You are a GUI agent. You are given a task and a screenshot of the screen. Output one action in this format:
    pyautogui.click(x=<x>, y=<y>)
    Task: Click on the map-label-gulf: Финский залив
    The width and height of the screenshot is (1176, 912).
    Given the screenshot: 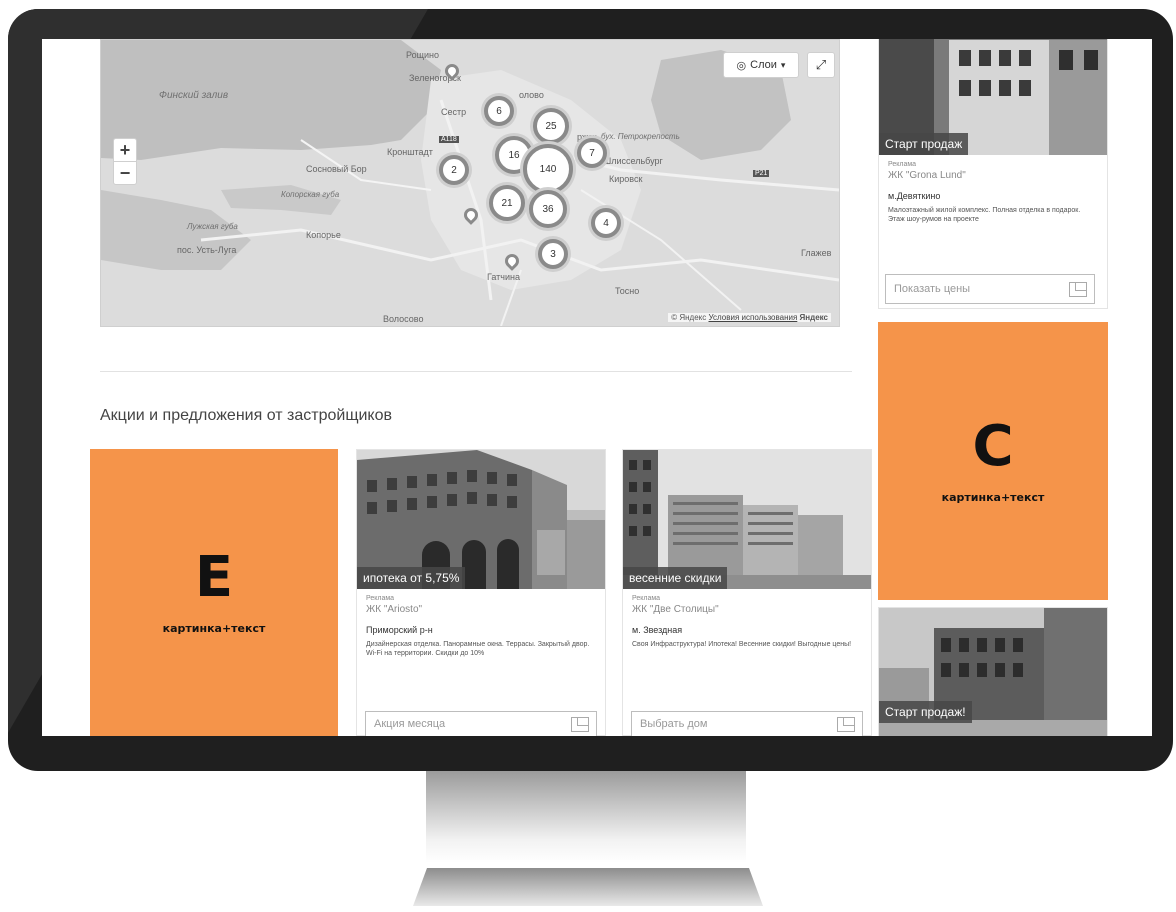 What is the action you would take?
    pyautogui.click(x=194, y=95)
    